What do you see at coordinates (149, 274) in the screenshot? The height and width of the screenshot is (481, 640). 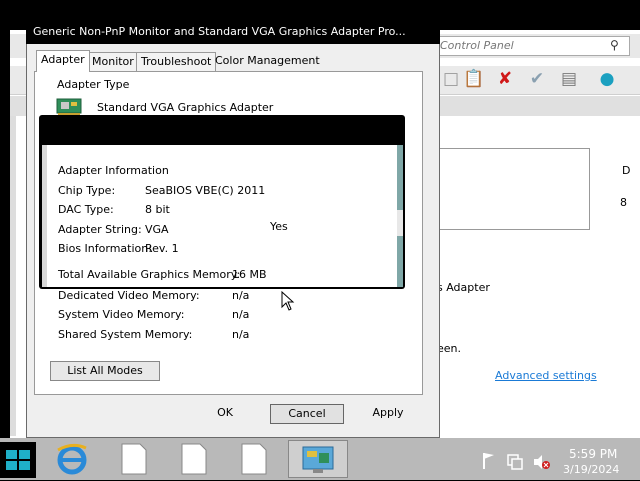 I see `total-memory-label: Total Available Graphics Memory:` at bounding box center [149, 274].